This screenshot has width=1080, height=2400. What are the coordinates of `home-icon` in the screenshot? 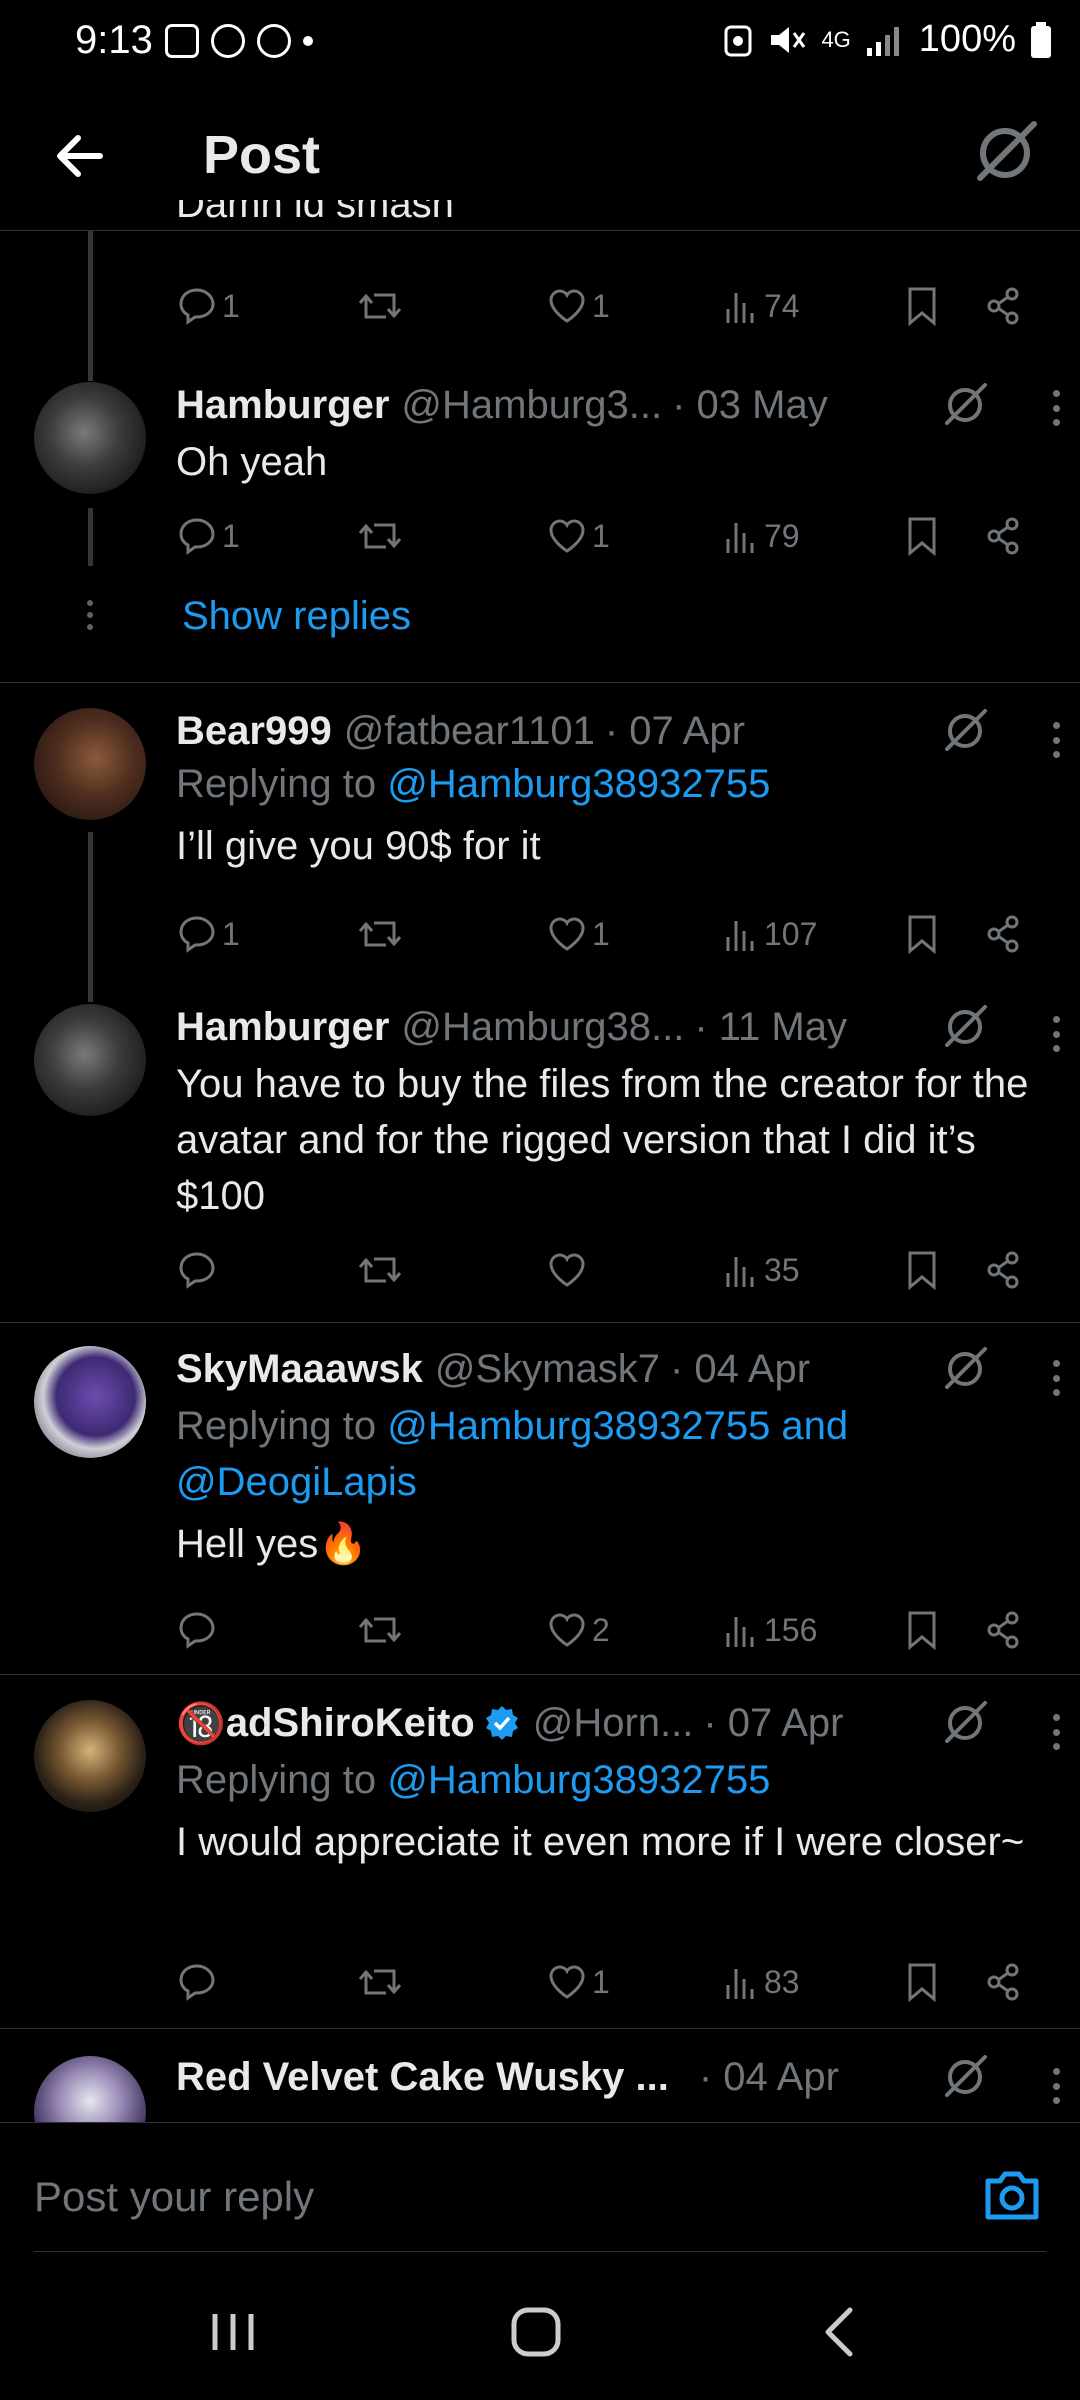 It's located at (536, 2332).